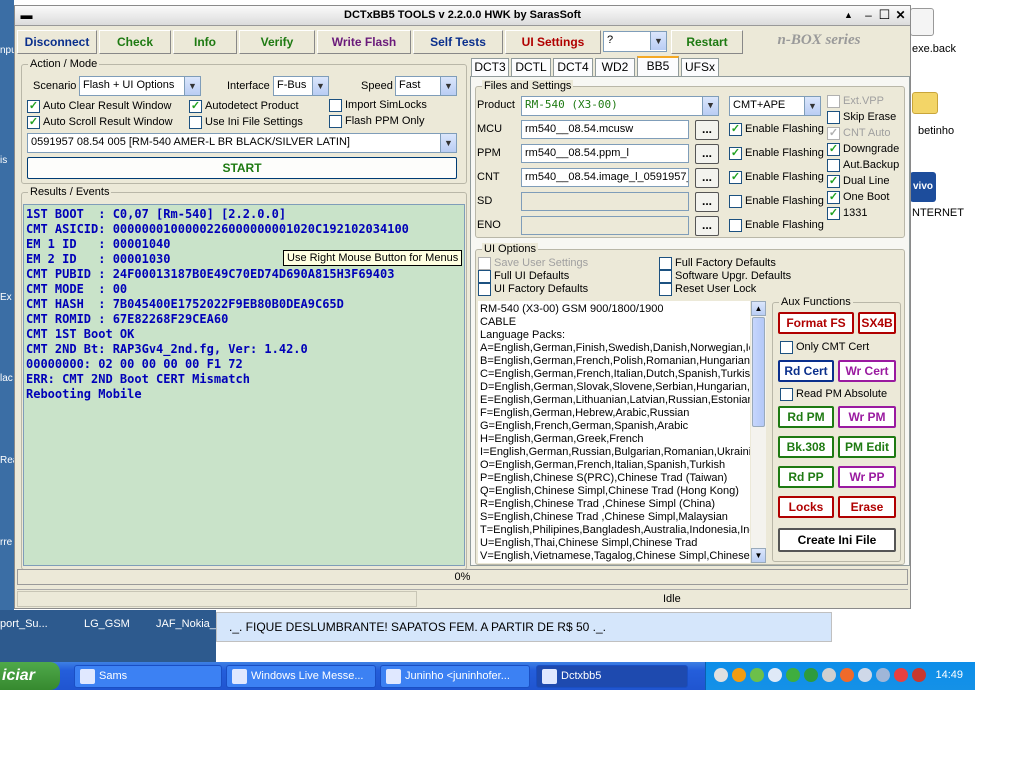  I want to click on info-button: Info, so click(205, 42).